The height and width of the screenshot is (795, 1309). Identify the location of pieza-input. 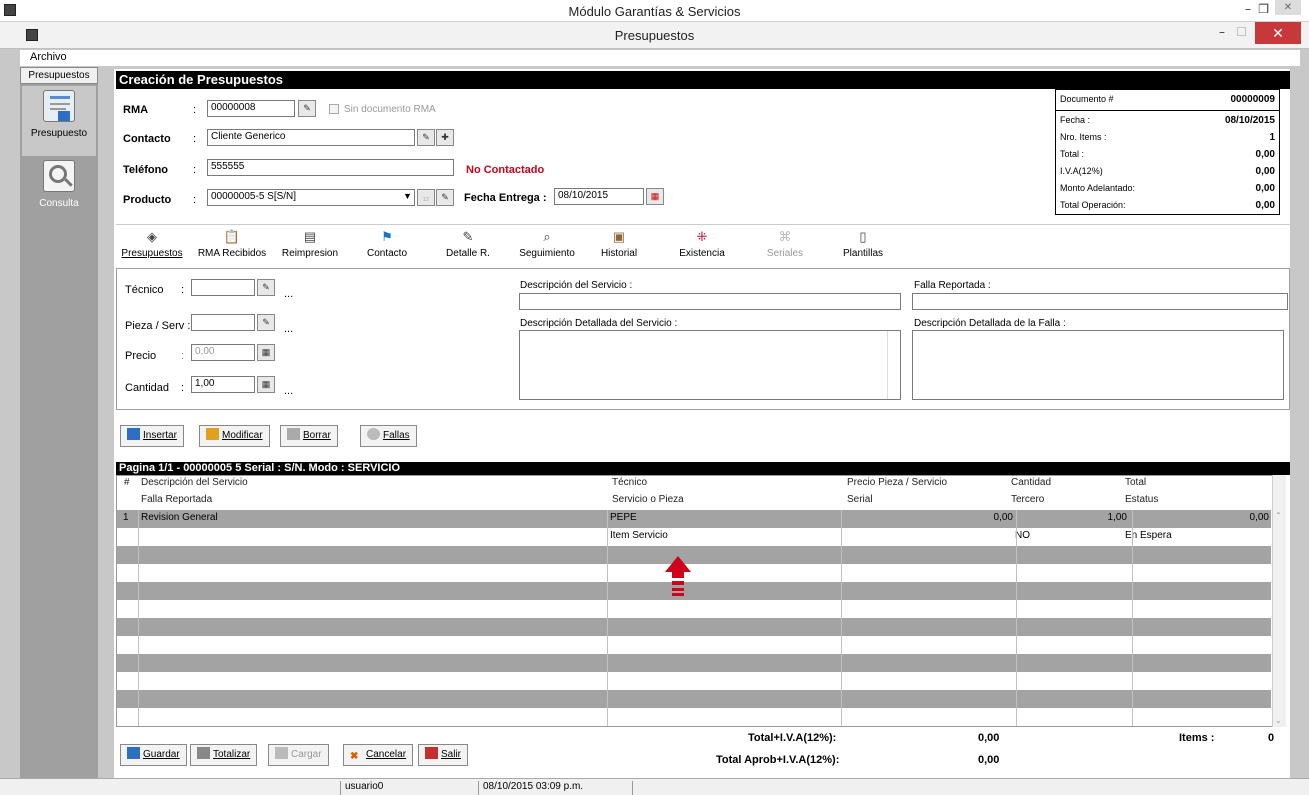
(223, 322).